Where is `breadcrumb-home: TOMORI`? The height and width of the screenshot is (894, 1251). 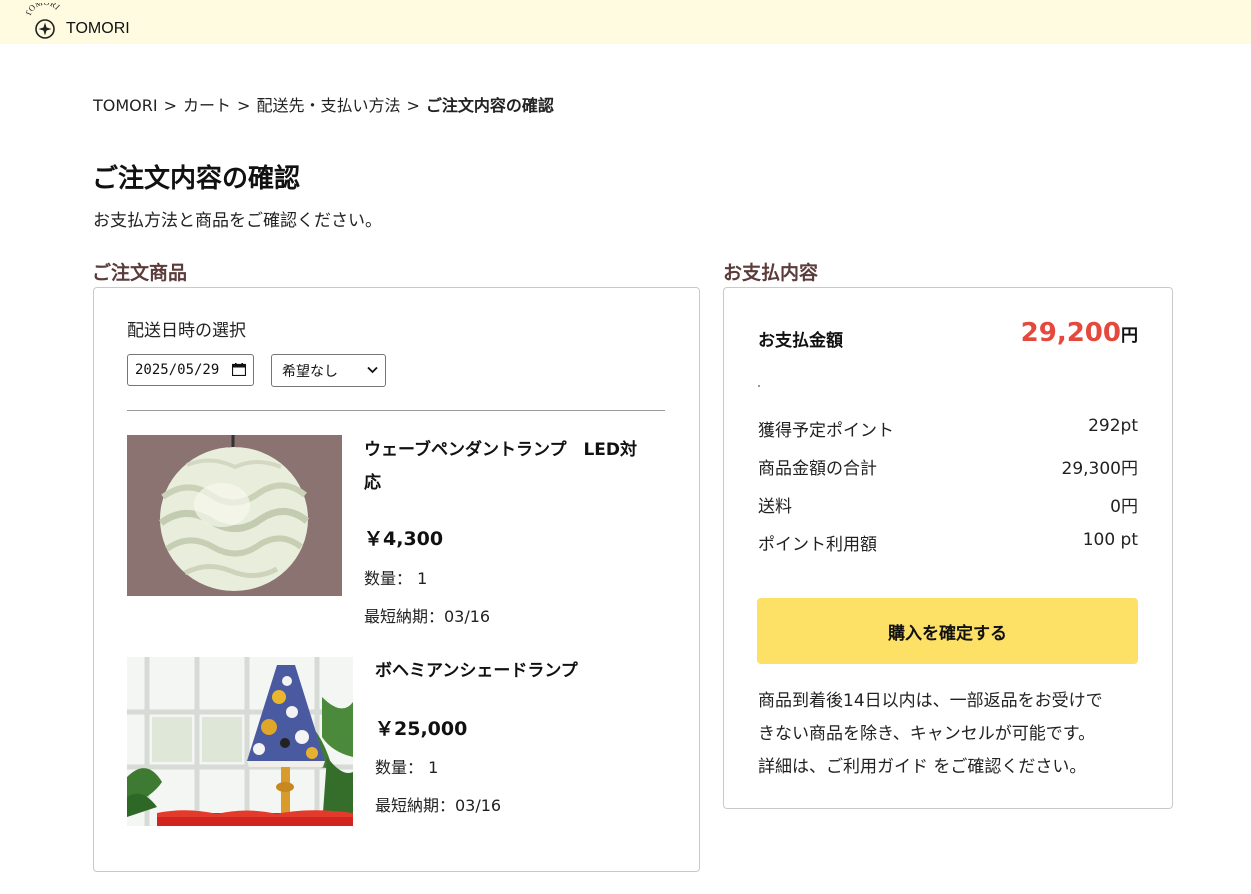 breadcrumb-home: TOMORI is located at coordinates (125, 105).